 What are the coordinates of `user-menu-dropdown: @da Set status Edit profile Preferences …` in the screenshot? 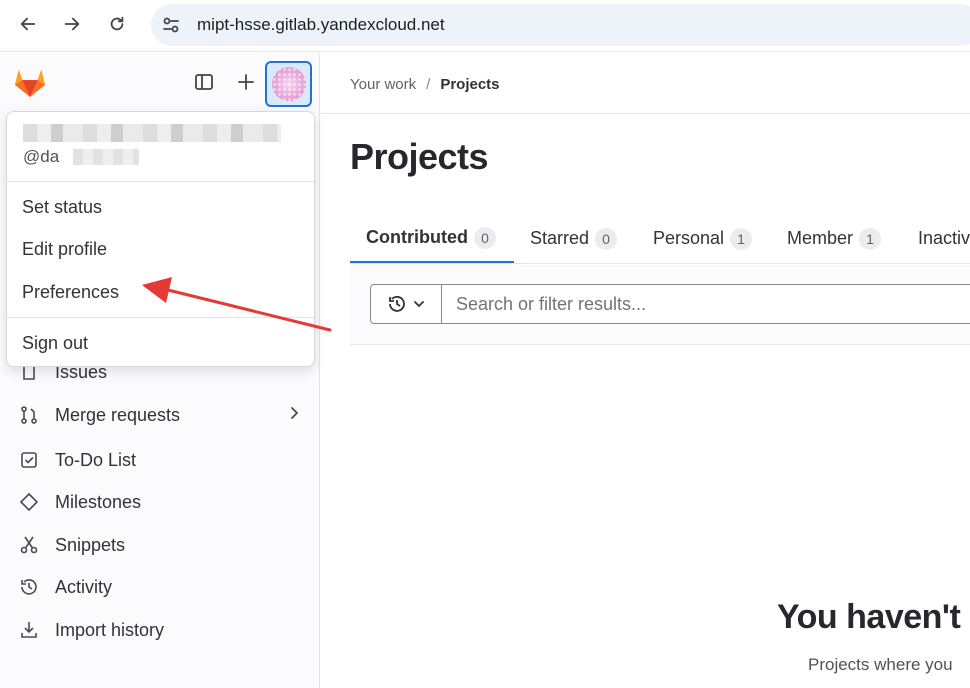 It's located at (160, 239).